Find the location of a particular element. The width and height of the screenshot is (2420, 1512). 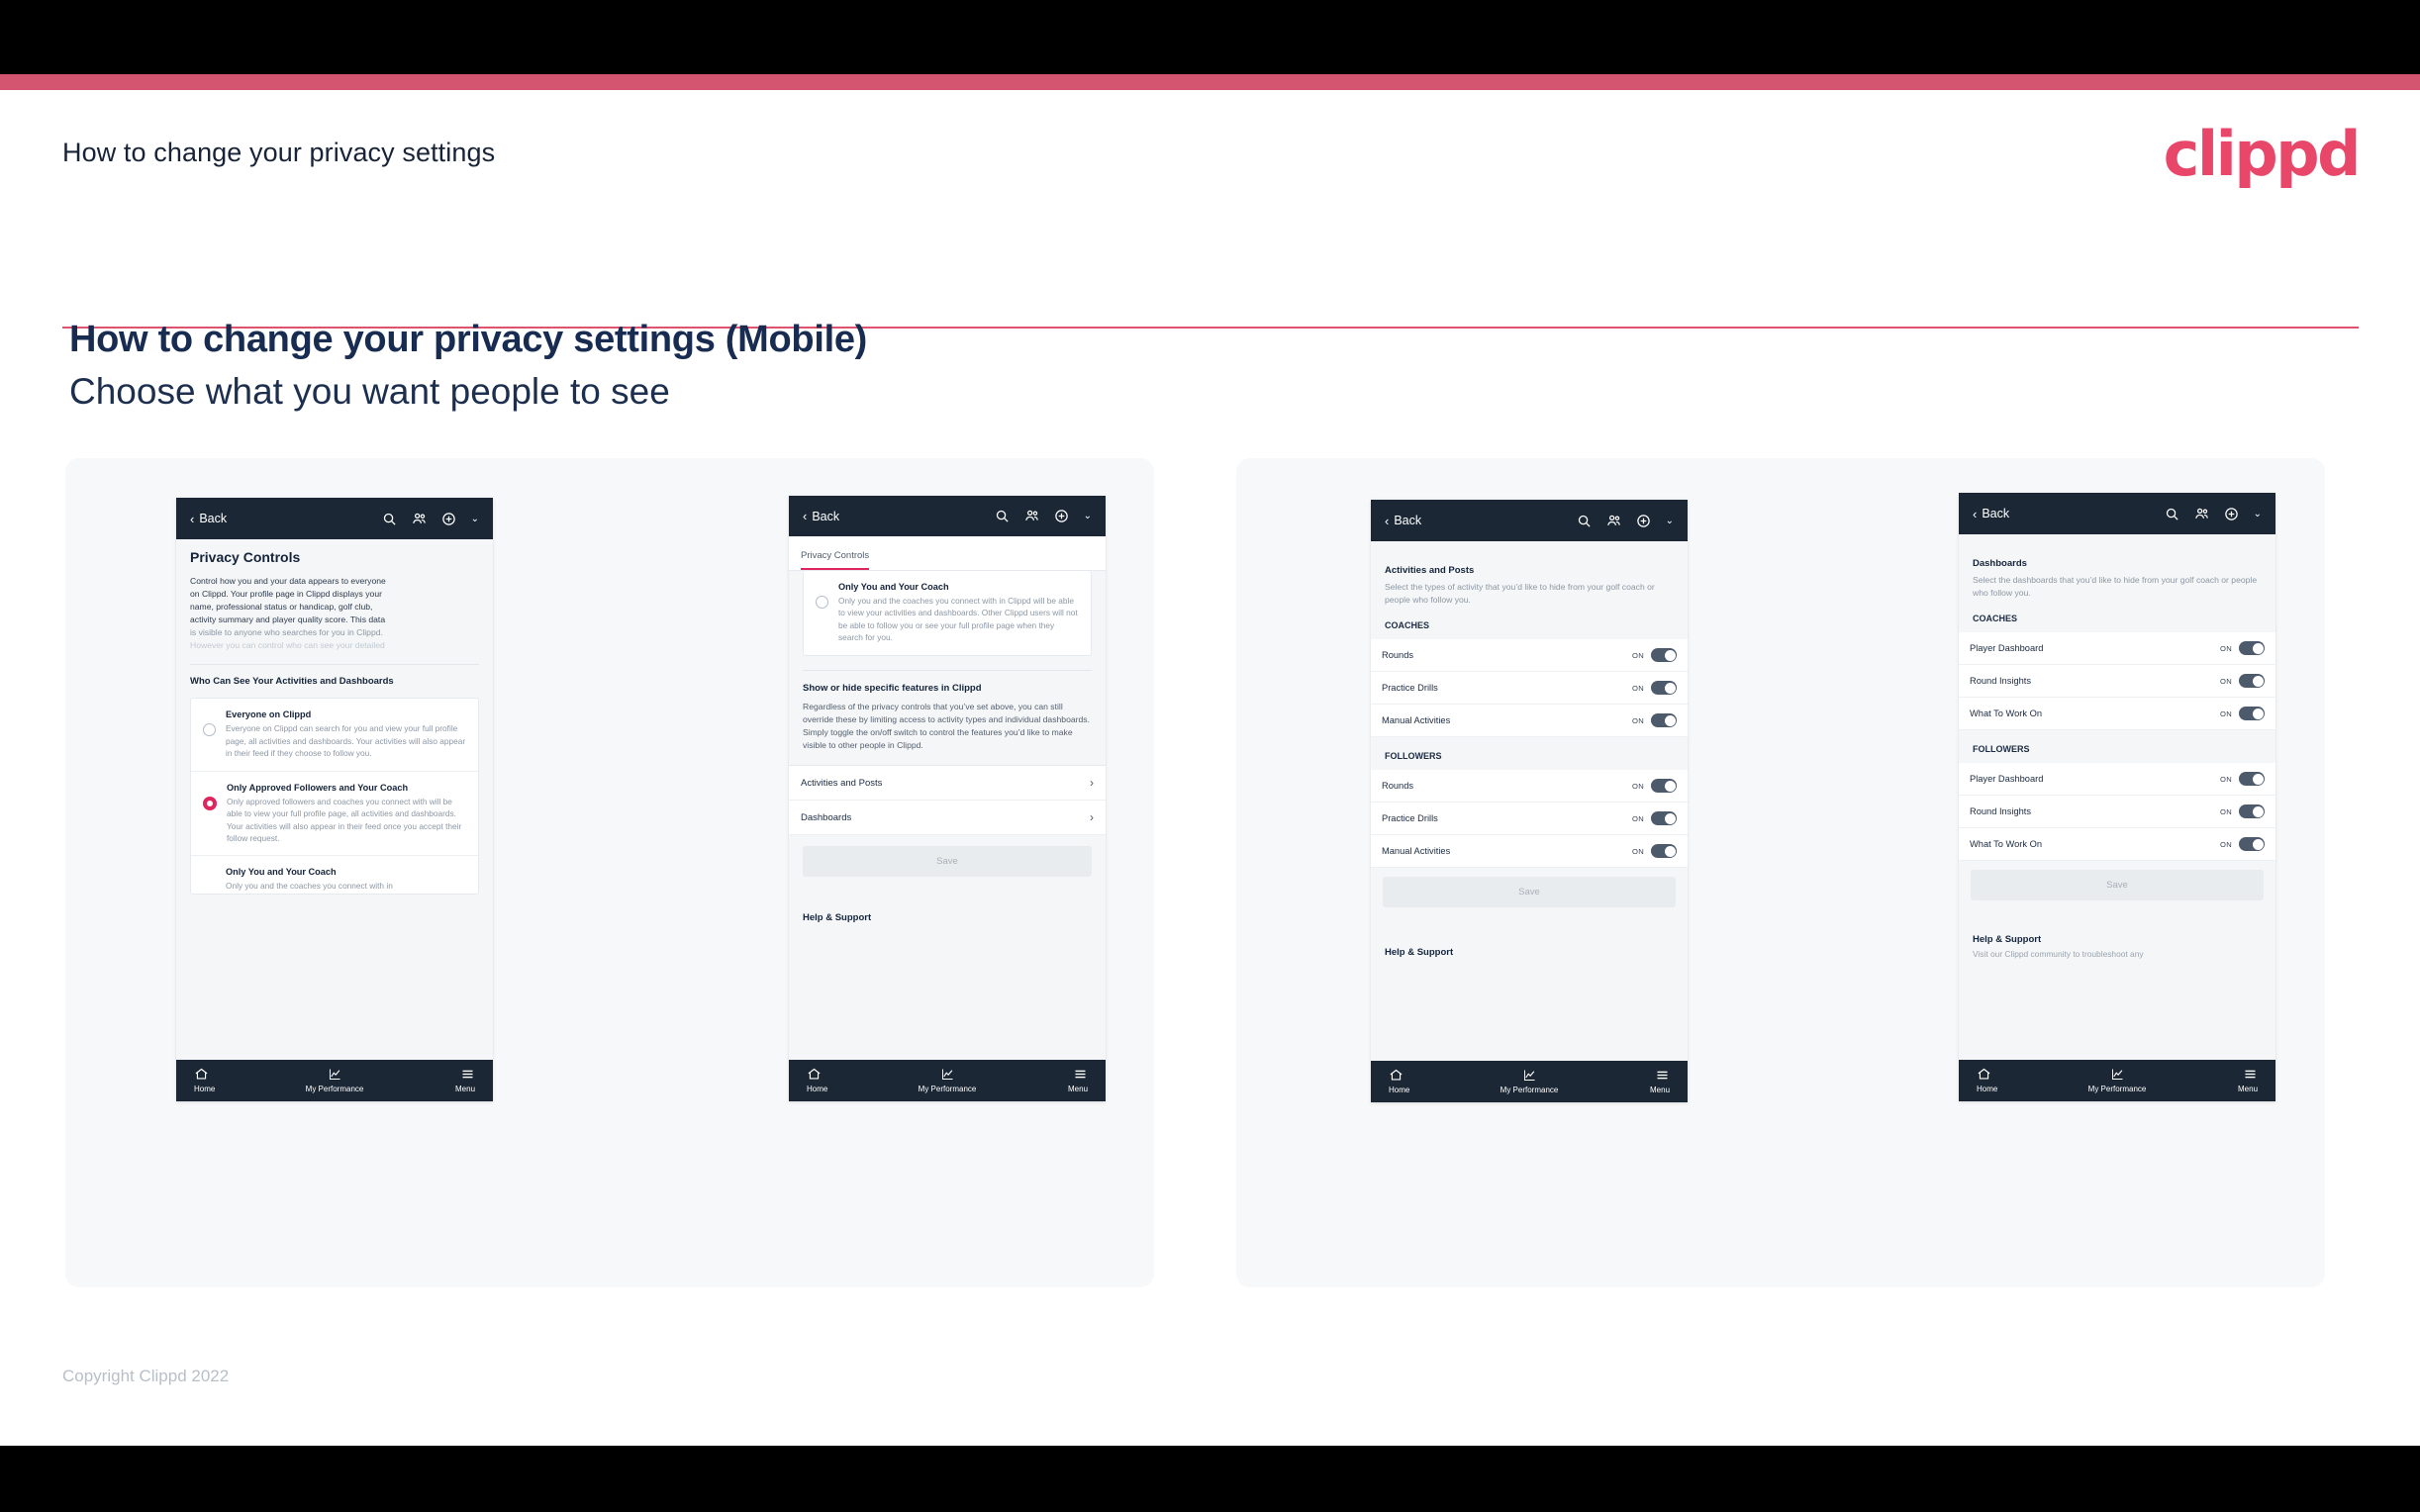

option-title: Everyone on Clippd is located at coordinates (269, 714).